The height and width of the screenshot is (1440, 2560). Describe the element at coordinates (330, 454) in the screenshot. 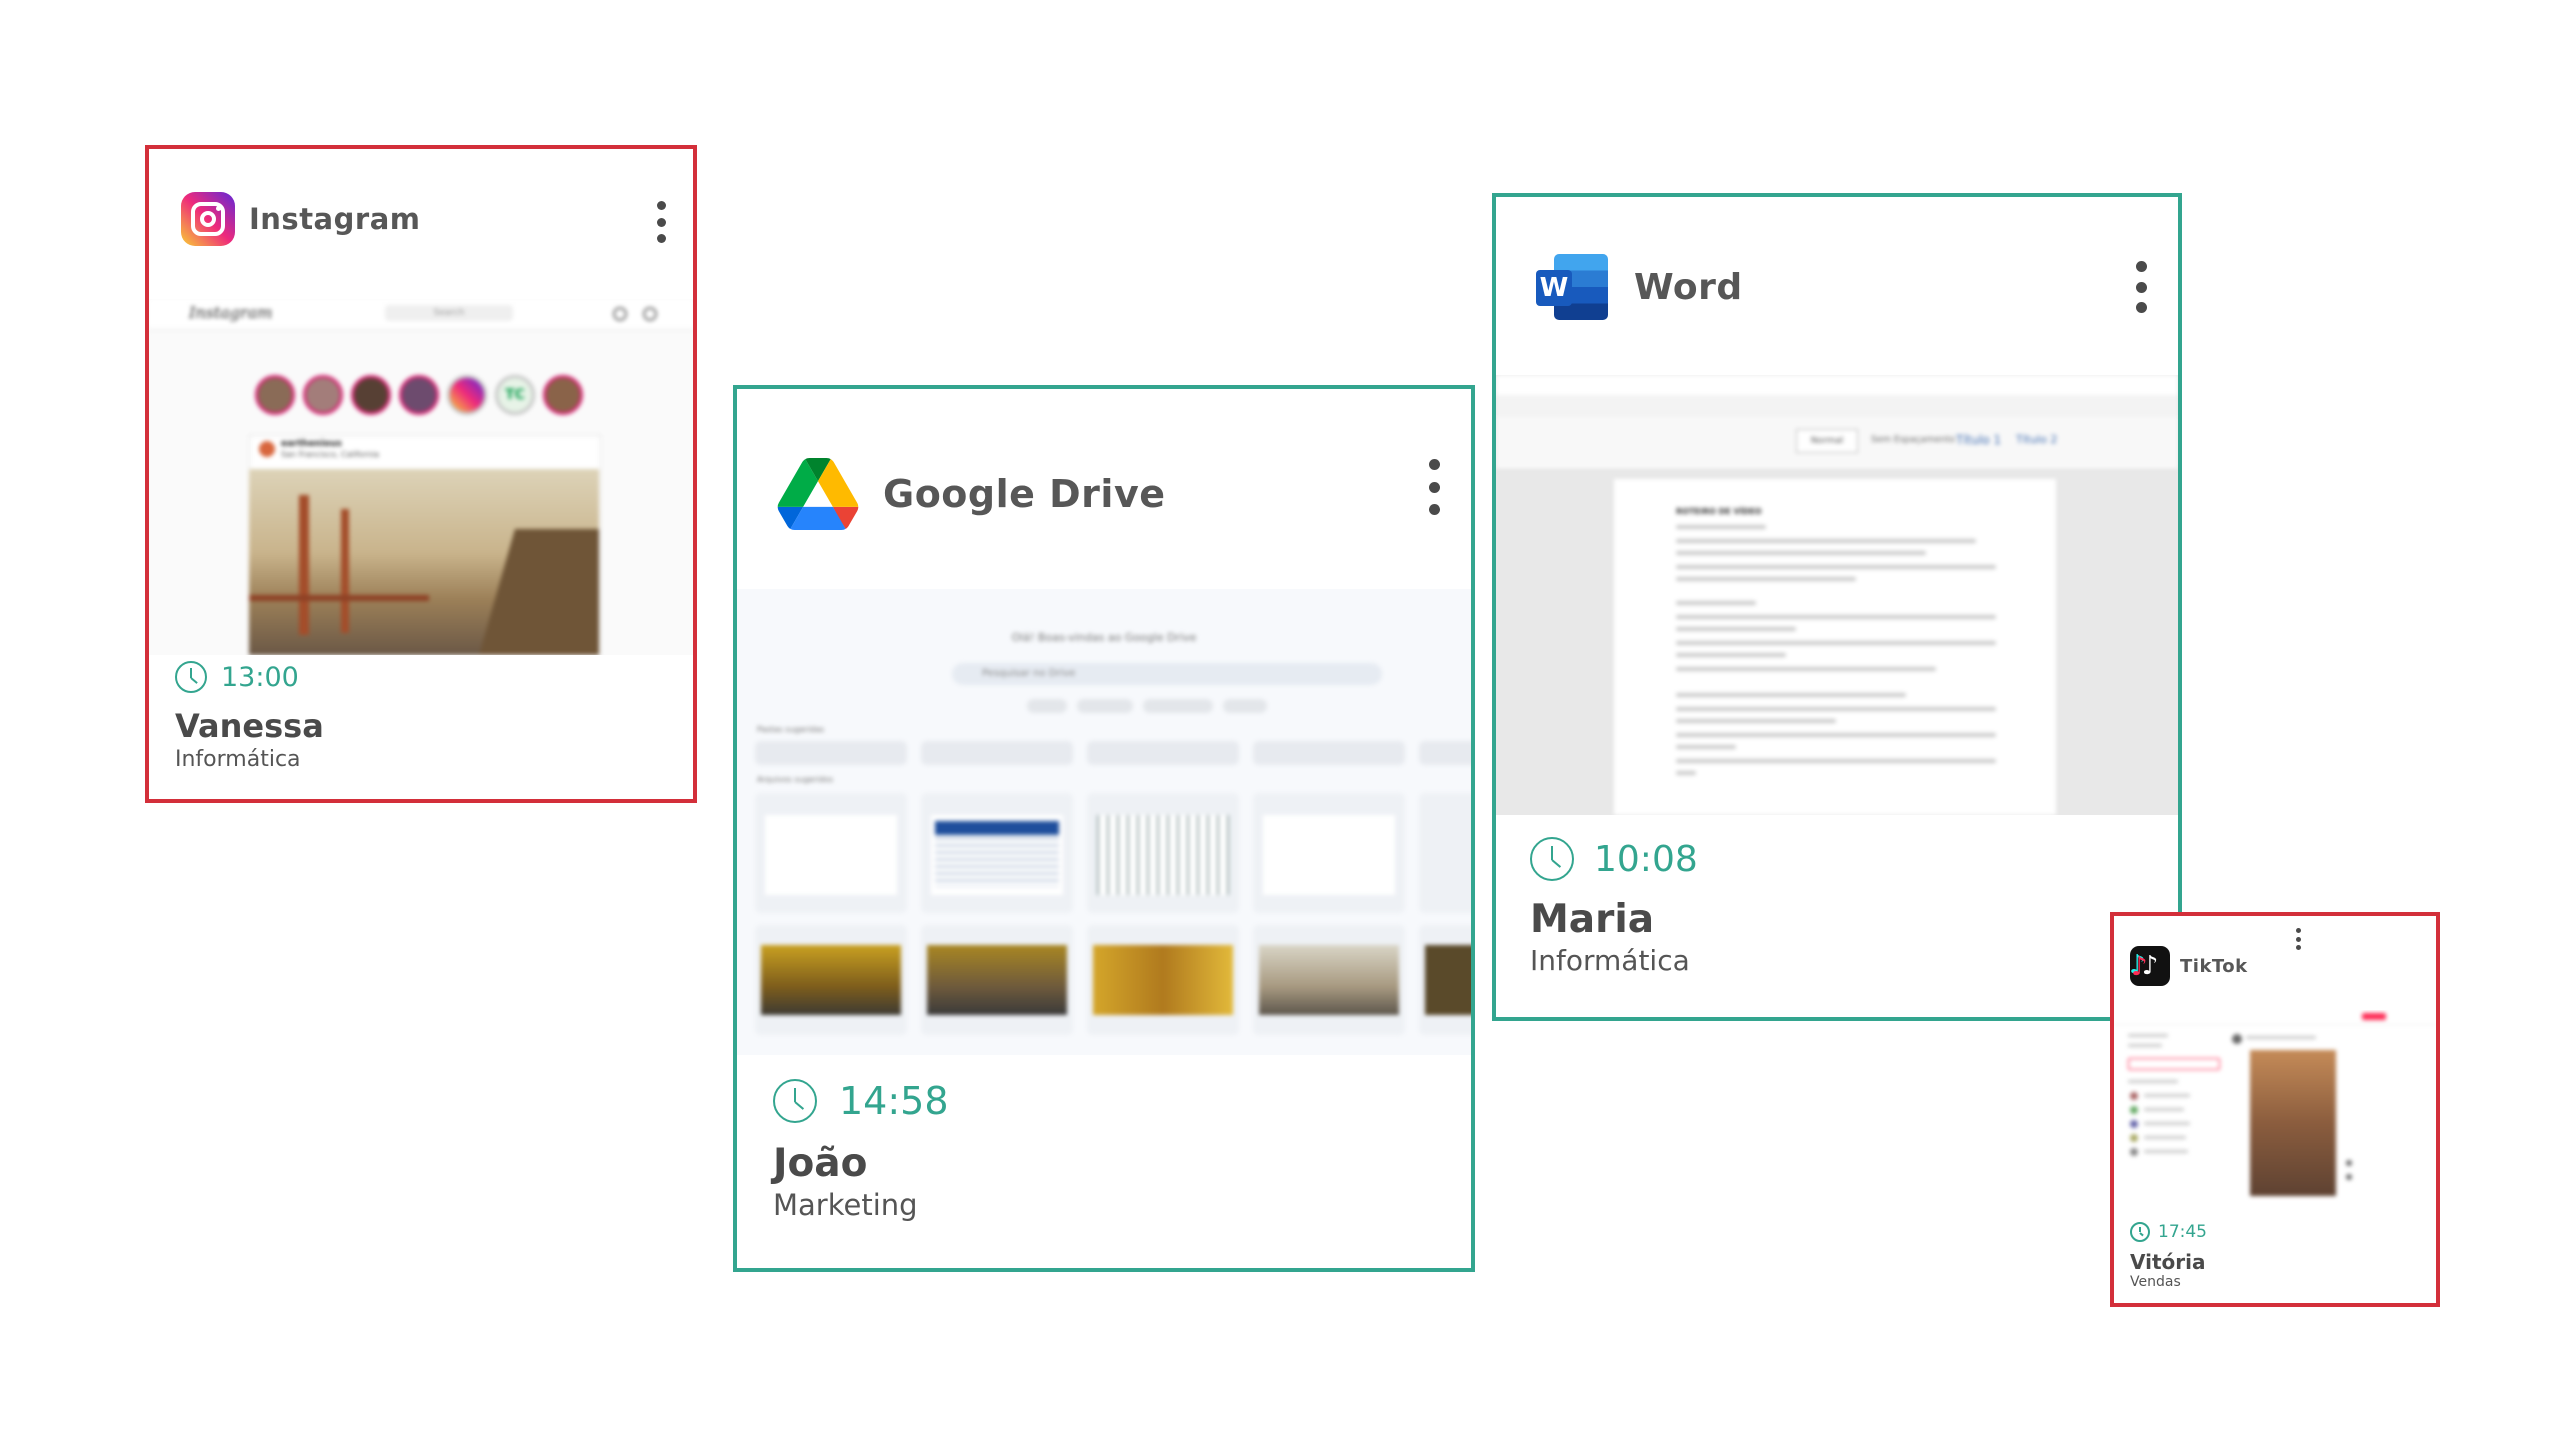

I see `post-location: San Francisco, California` at that location.